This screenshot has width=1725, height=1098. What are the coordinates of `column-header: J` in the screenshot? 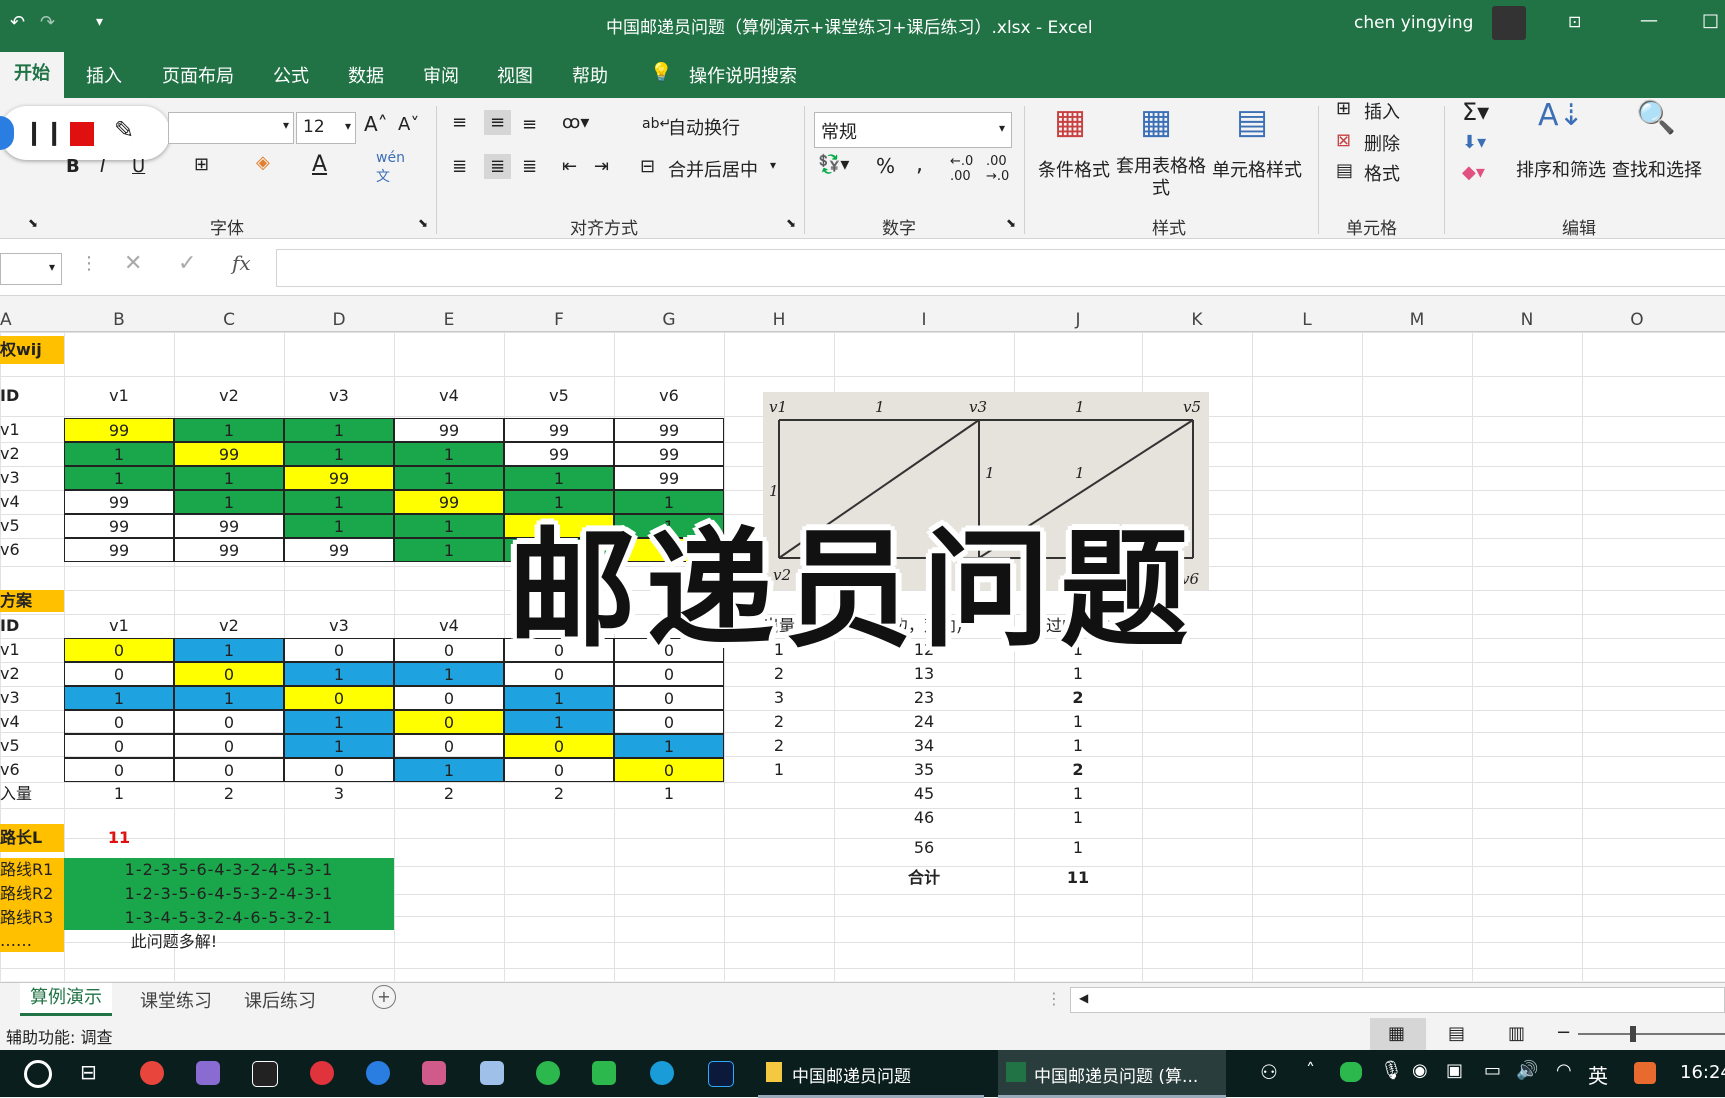 It's located at (1078, 320).